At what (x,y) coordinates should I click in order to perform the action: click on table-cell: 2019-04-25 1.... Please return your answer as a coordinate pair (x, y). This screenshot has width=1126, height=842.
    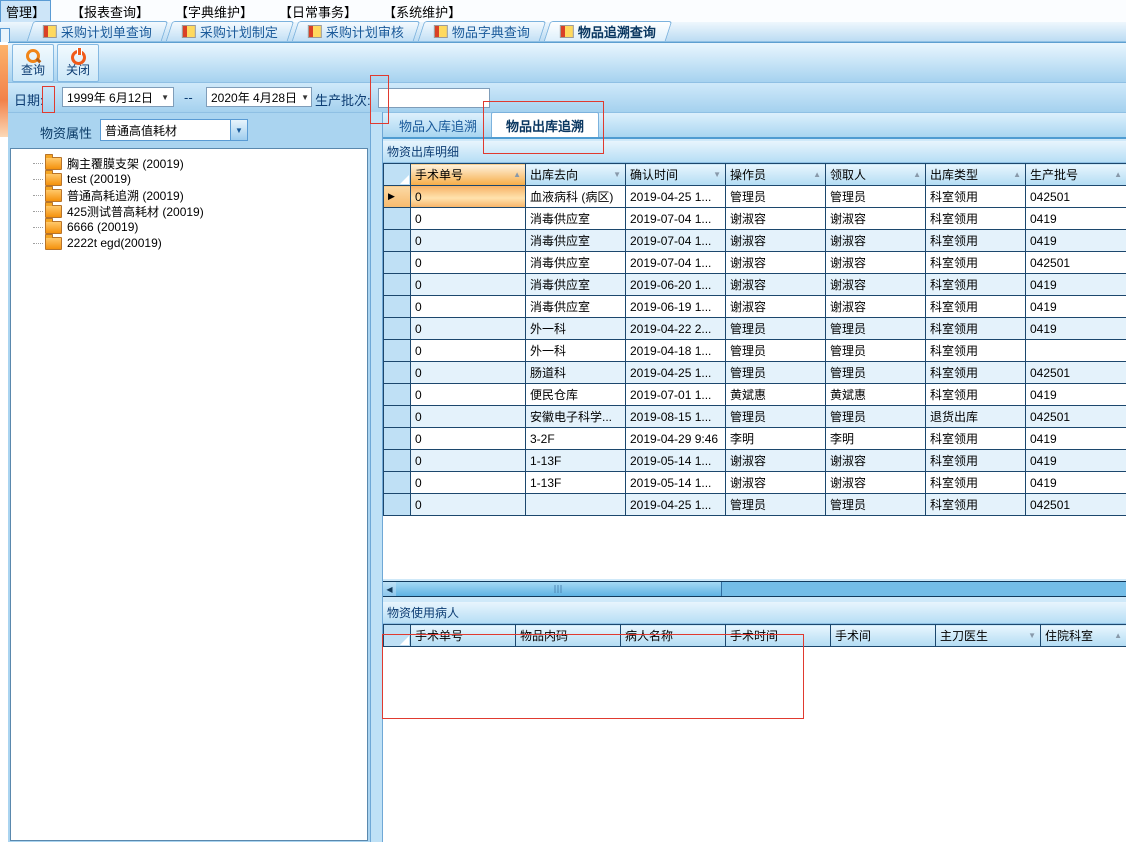
    Looking at the image, I should click on (675, 372).